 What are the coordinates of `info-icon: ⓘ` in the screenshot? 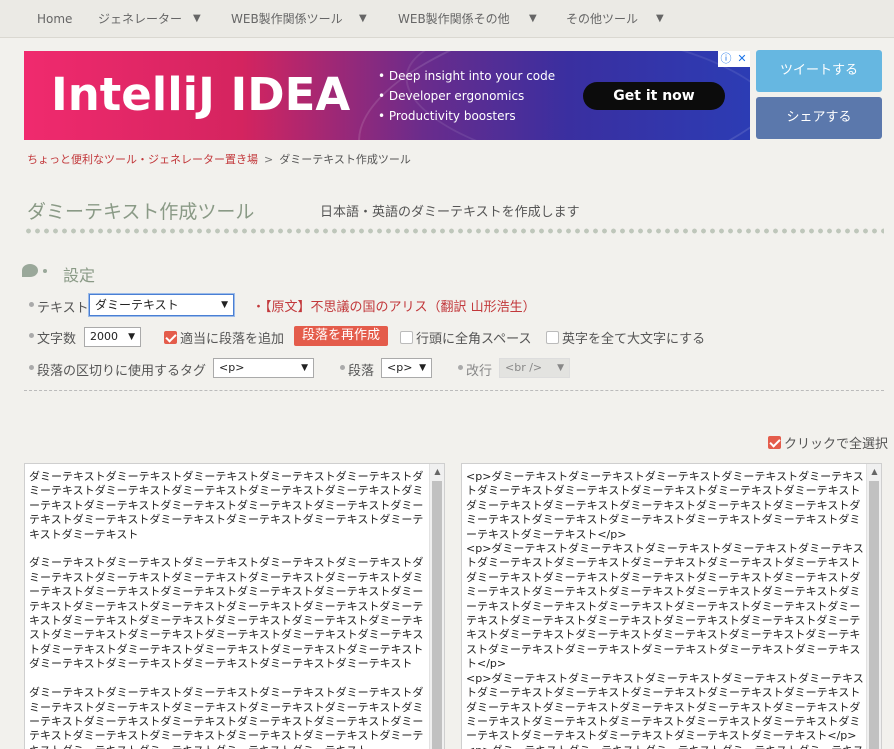 It's located at (726, 59).